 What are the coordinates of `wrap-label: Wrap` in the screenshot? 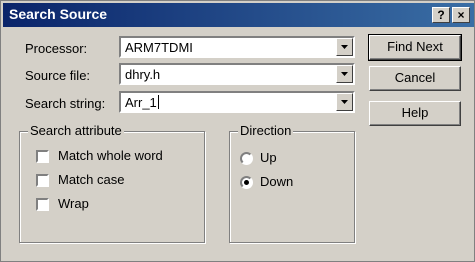 It's located at (73, 203).